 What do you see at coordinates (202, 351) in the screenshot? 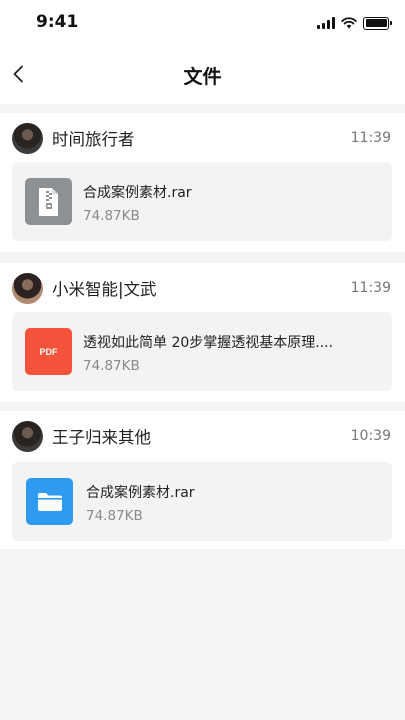
I see `file-attachment: PDF 透视如此简单 20步掌握透视基本原理.... 74.87KB` at bounding box center [202, 351].